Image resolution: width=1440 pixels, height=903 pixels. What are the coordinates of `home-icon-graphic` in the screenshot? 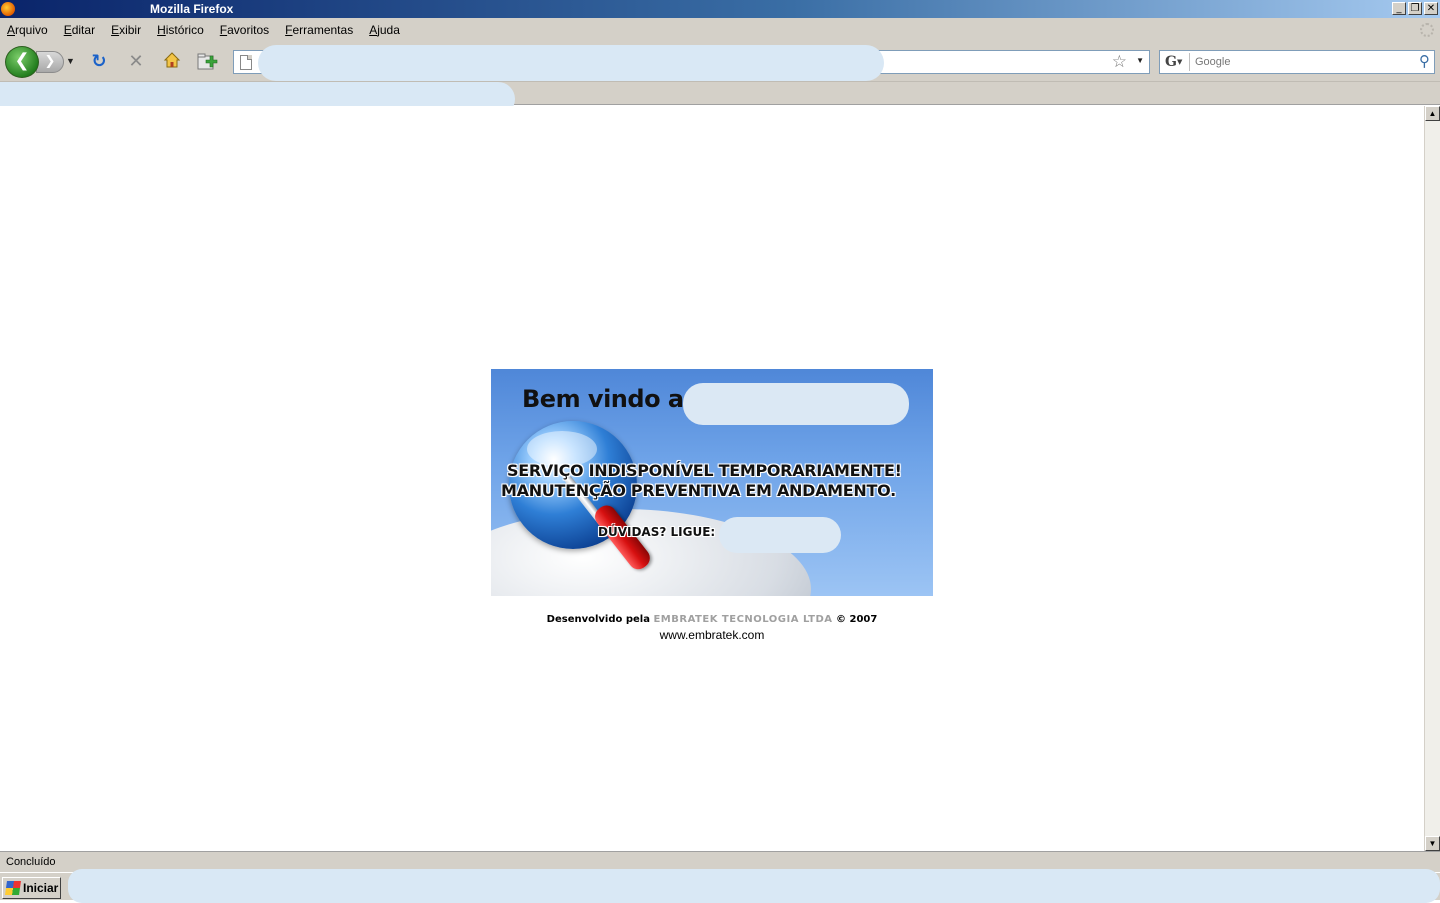 It's located at (172, 60).